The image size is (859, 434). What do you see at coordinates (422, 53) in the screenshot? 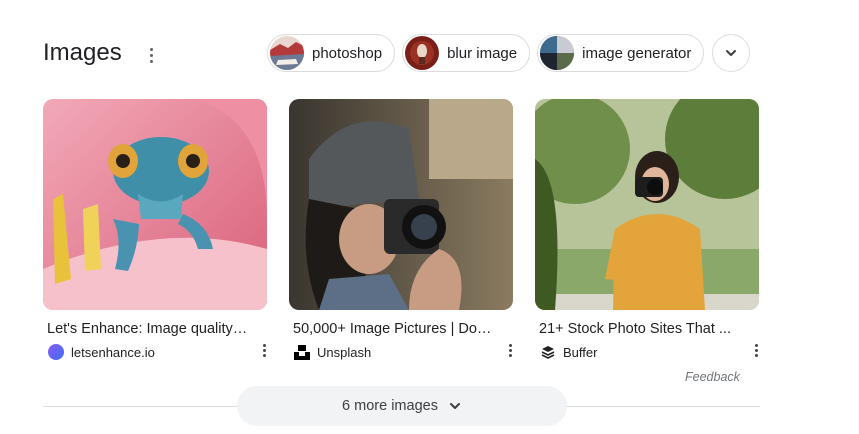
I see `blur-image-thumbnail-icon` at bounding box center [422, 53].